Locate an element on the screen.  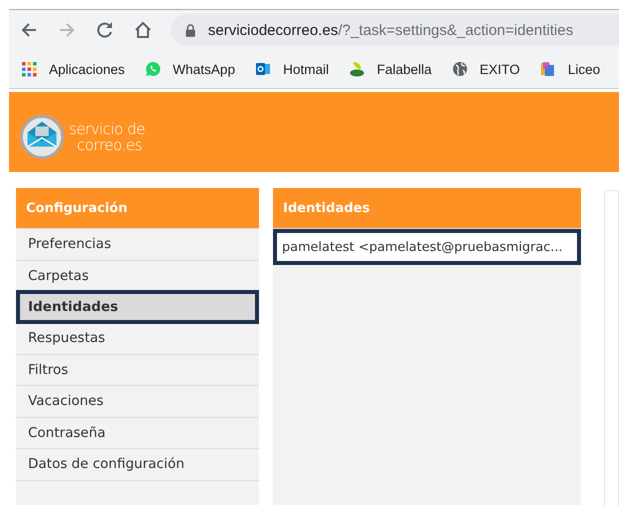
home-icon is located at coordinates (143, 30).